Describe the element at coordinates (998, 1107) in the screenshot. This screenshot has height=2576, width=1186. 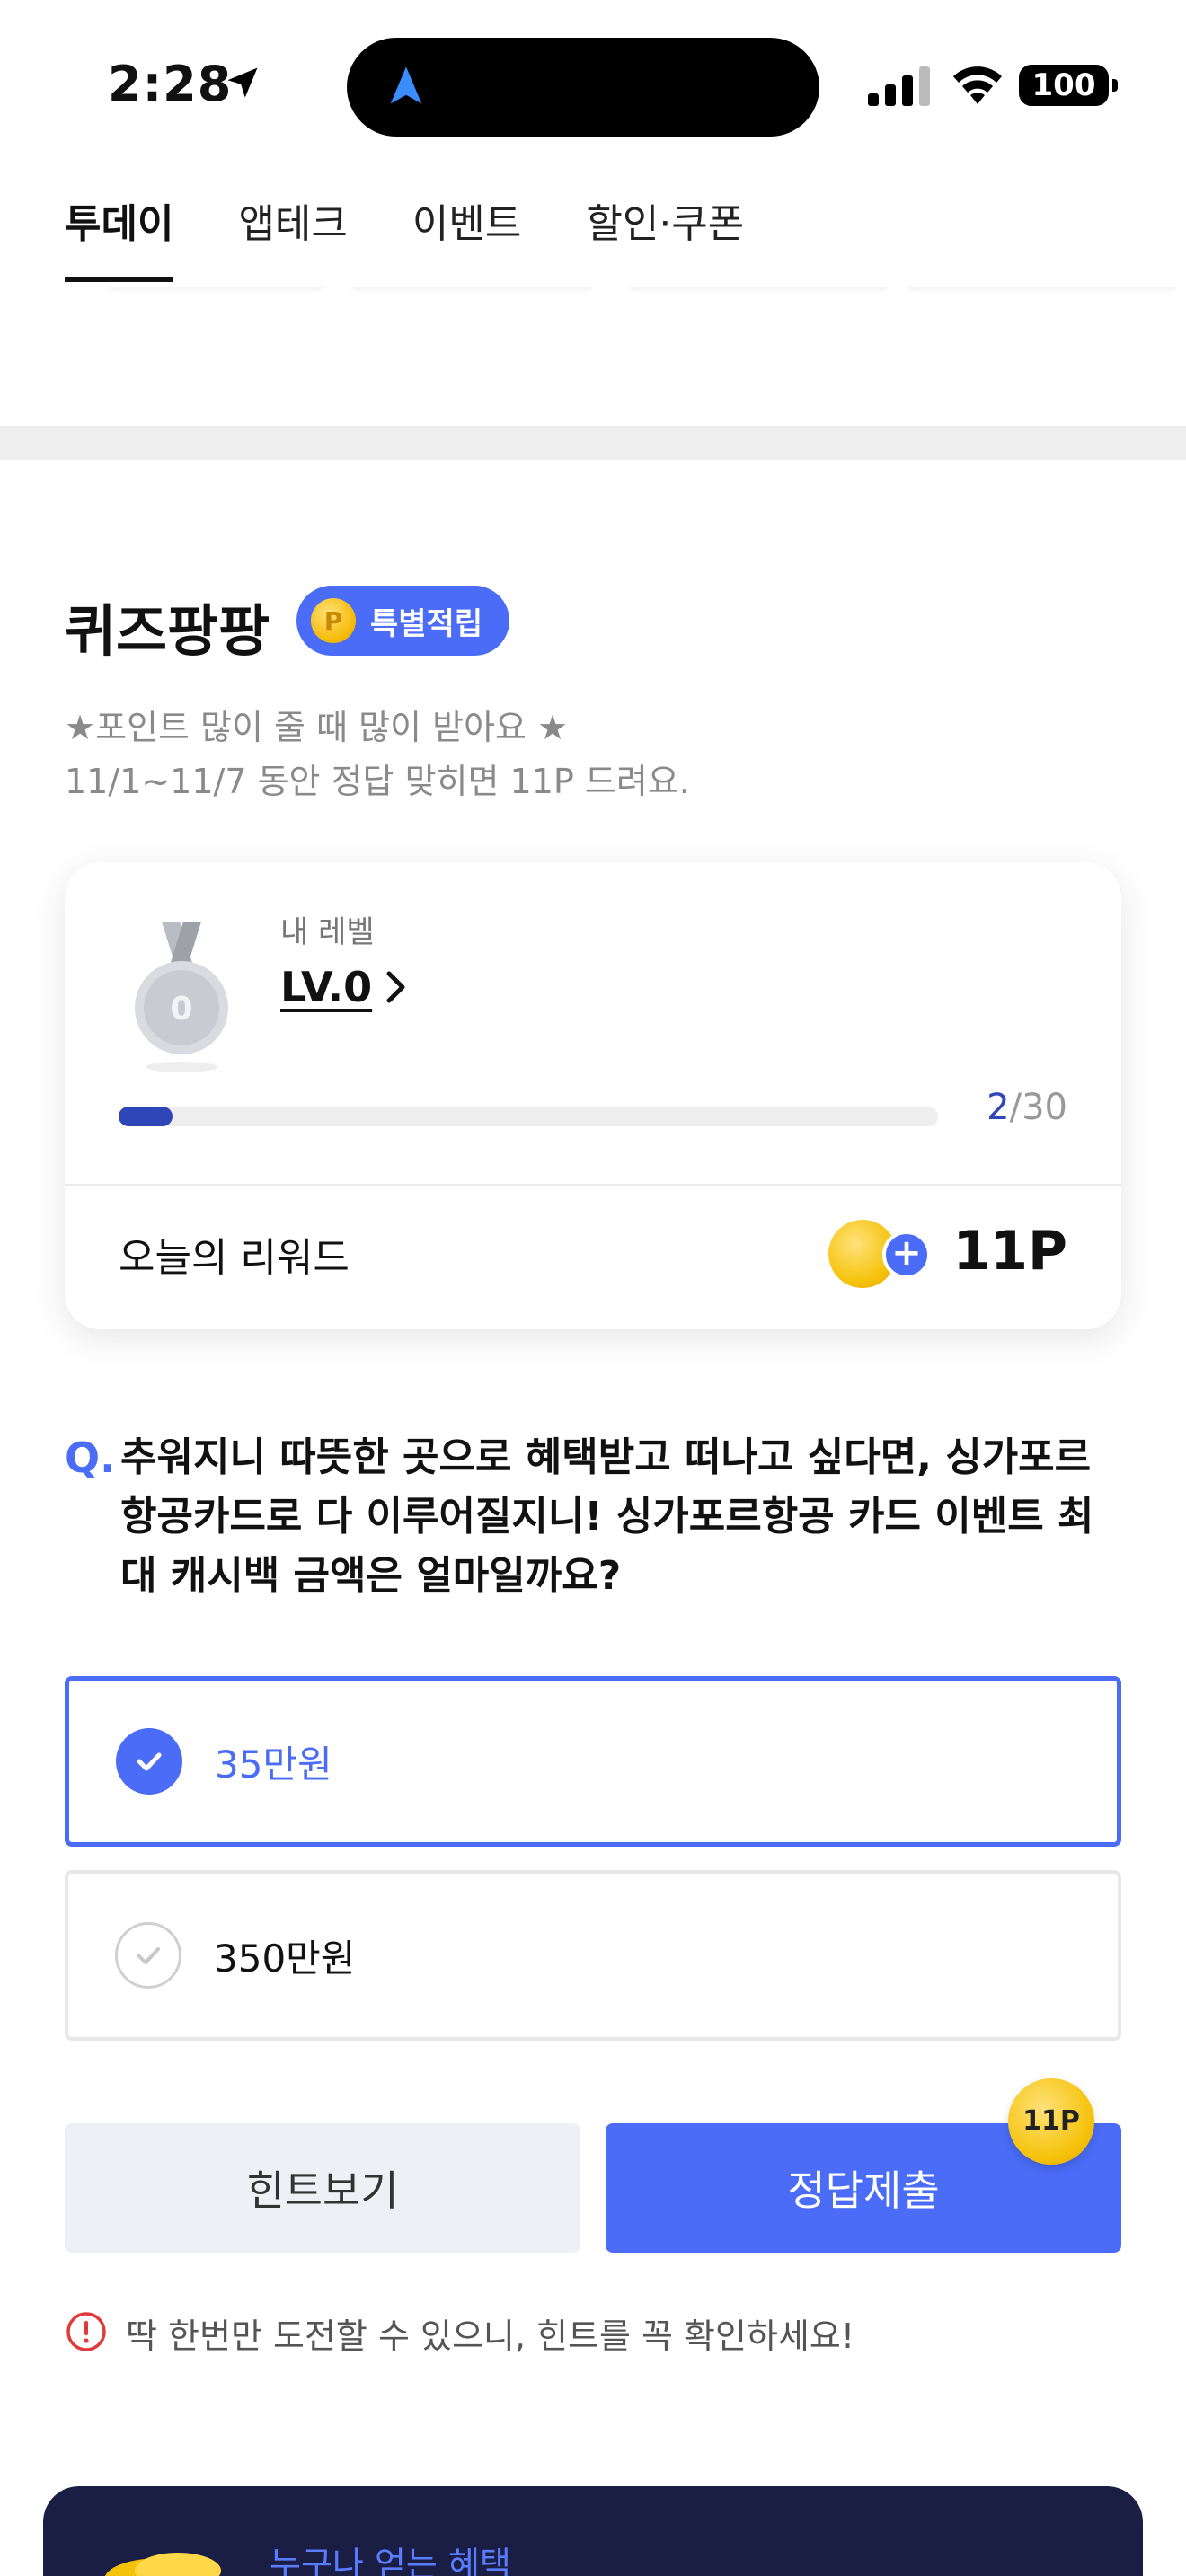
I see `progress-current: 2` at that location.